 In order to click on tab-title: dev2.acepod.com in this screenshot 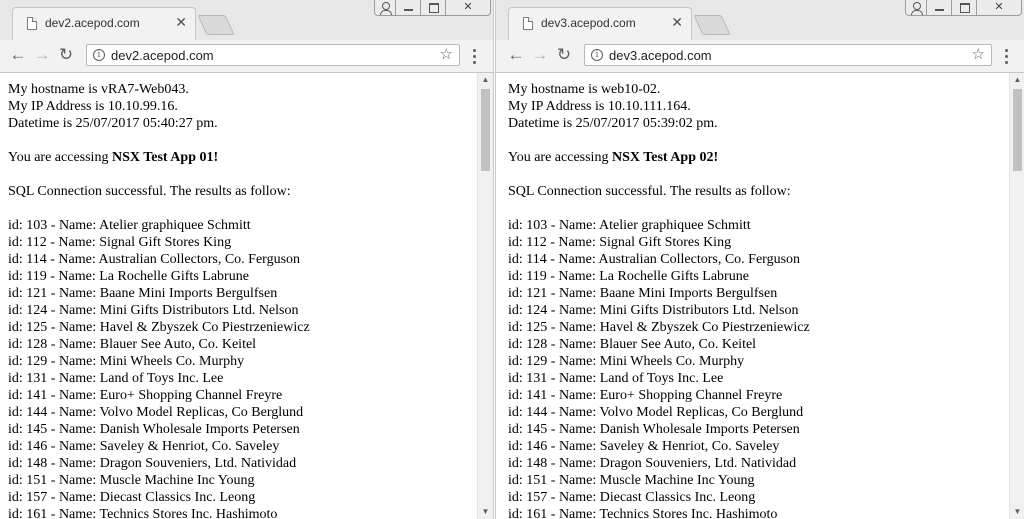, I will do `click(92, 23)`.